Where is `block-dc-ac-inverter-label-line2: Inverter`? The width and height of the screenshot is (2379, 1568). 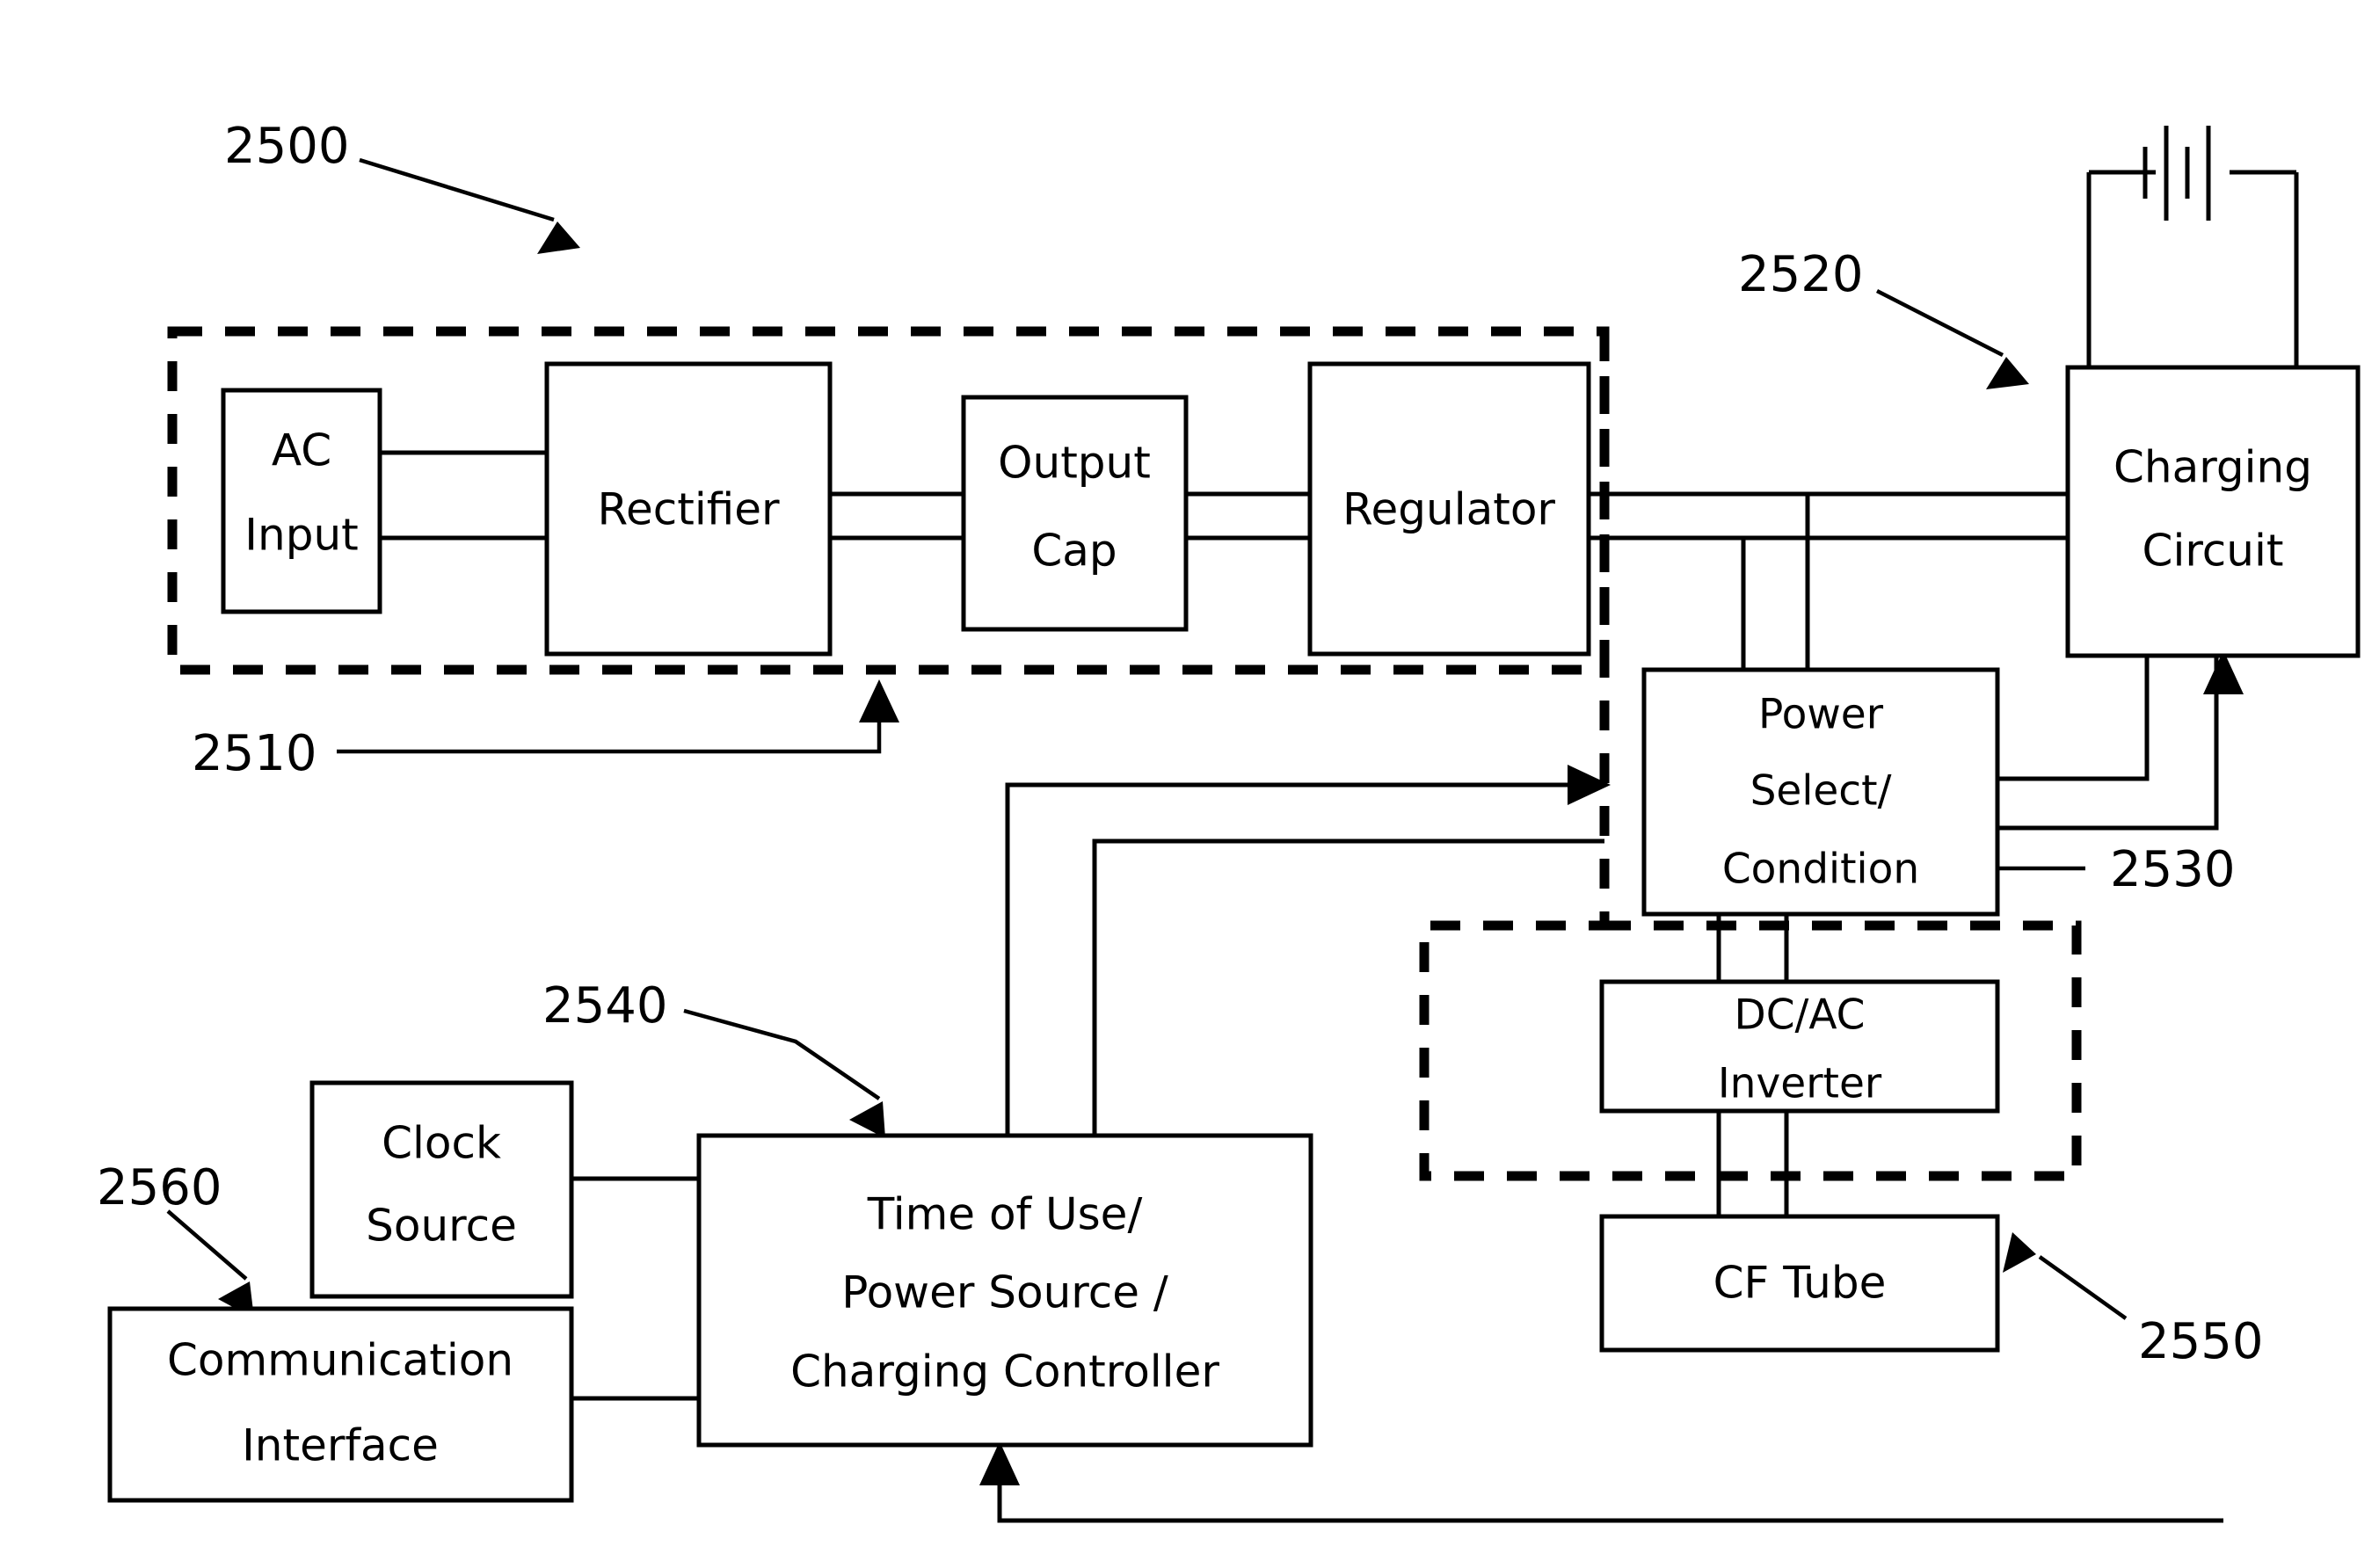 block-dc-ac-inverter-label-line2: Inverter is located at coordinates (1800, 1084).